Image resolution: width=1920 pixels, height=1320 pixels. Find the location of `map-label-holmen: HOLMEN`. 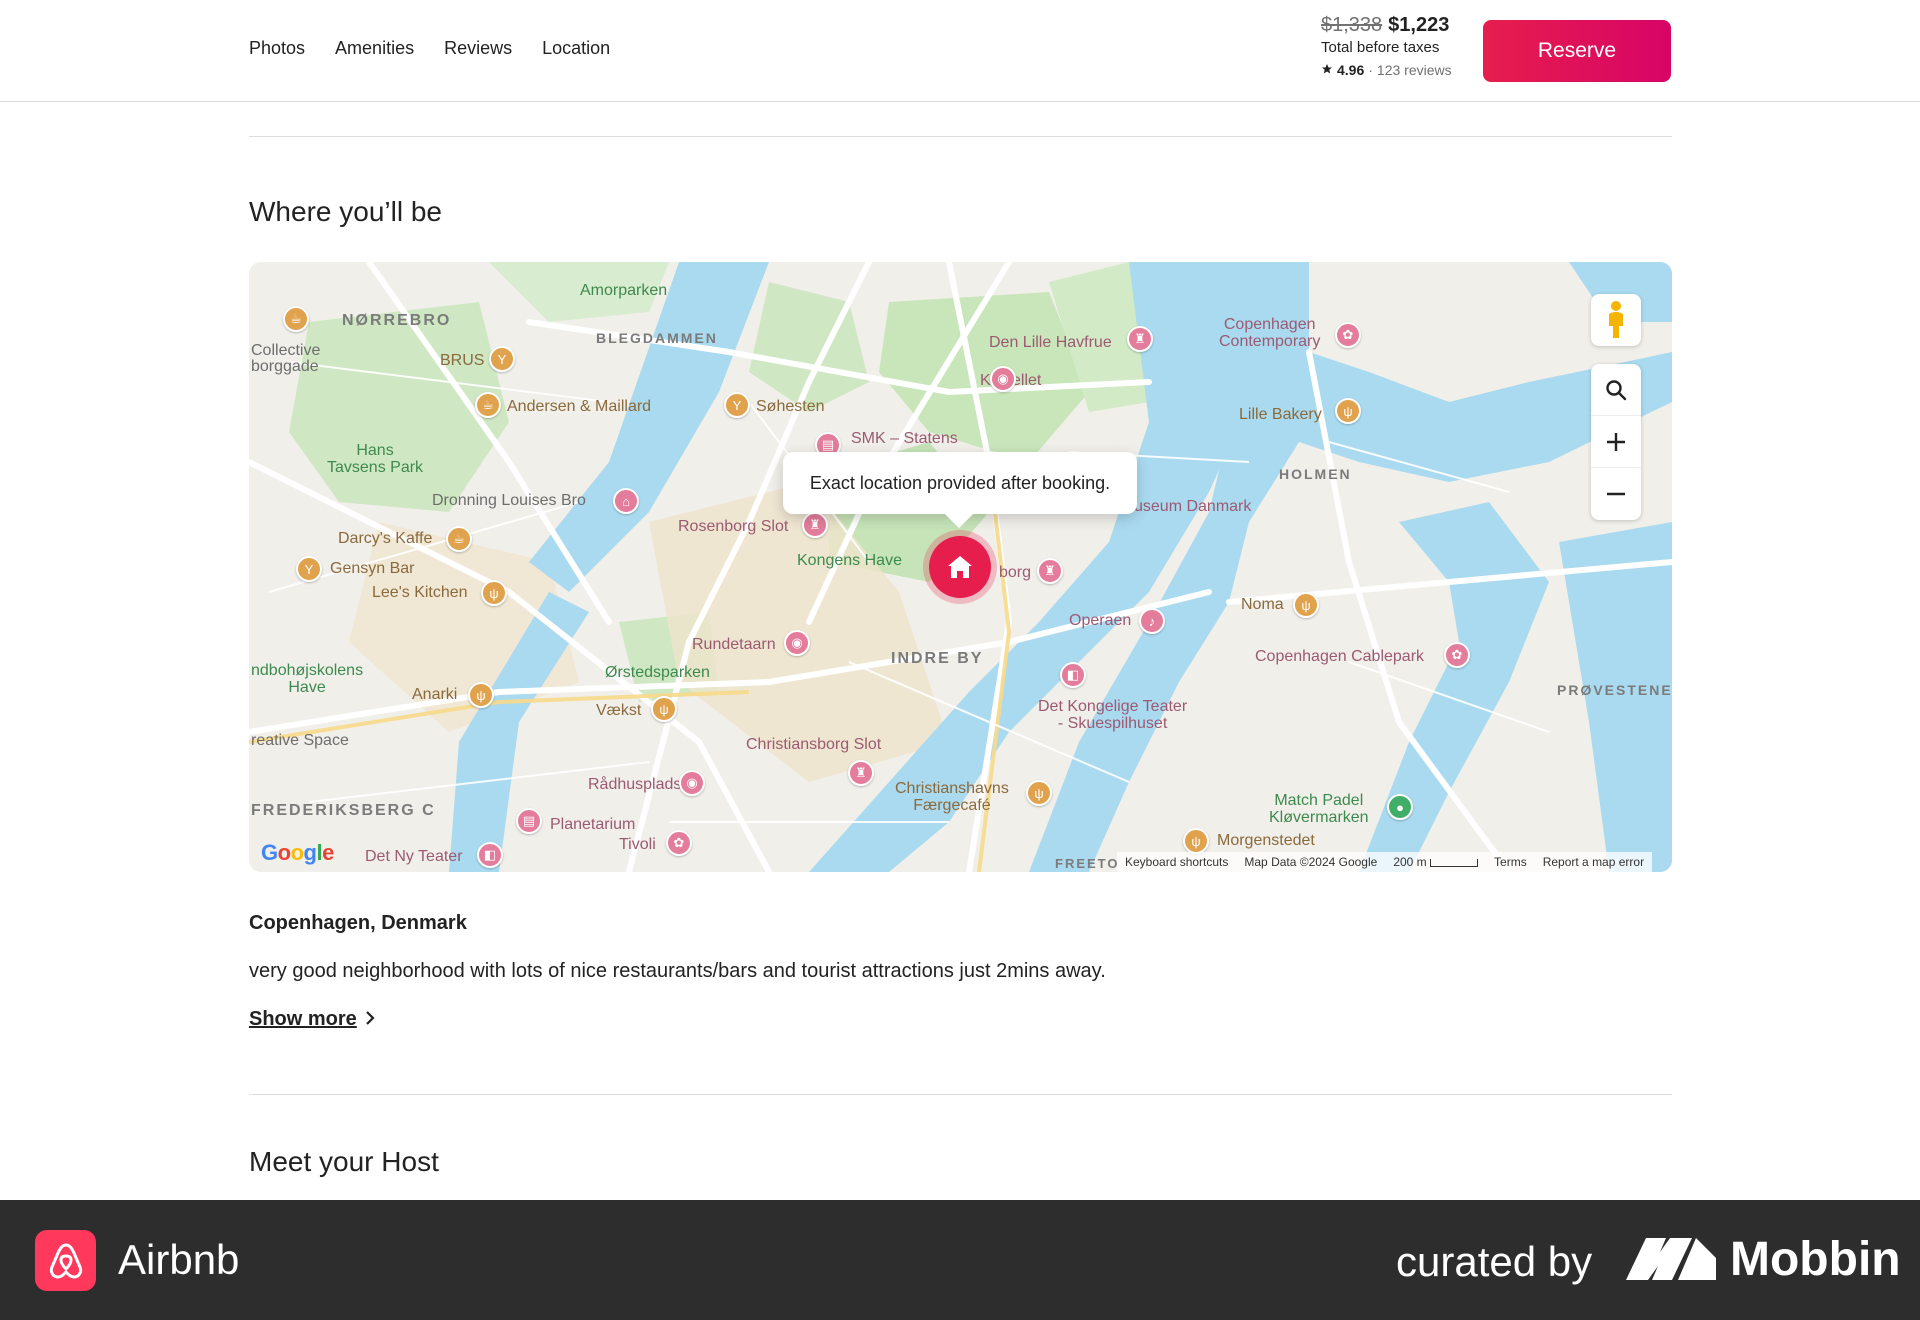

map-label-holmen: HOLMEN is located at coordinates (1315, 474).